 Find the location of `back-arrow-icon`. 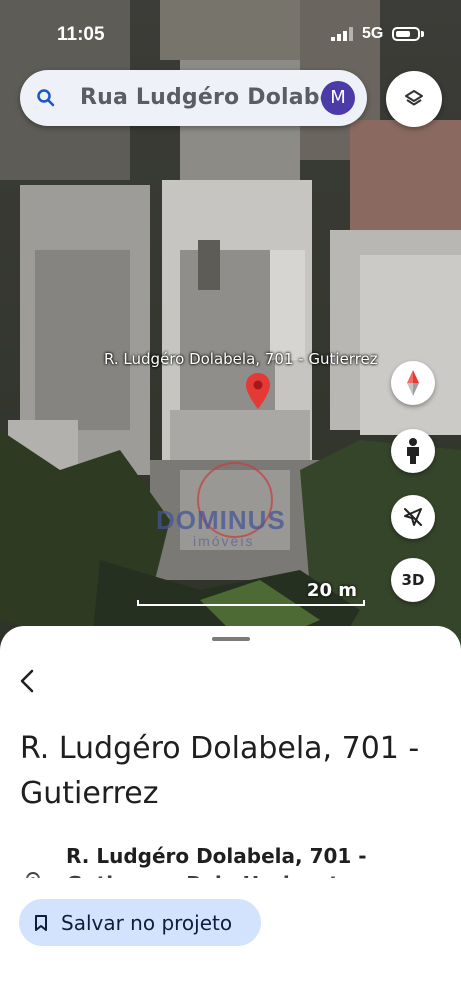

back-arrow-icon is located at coordinates (28, 681).